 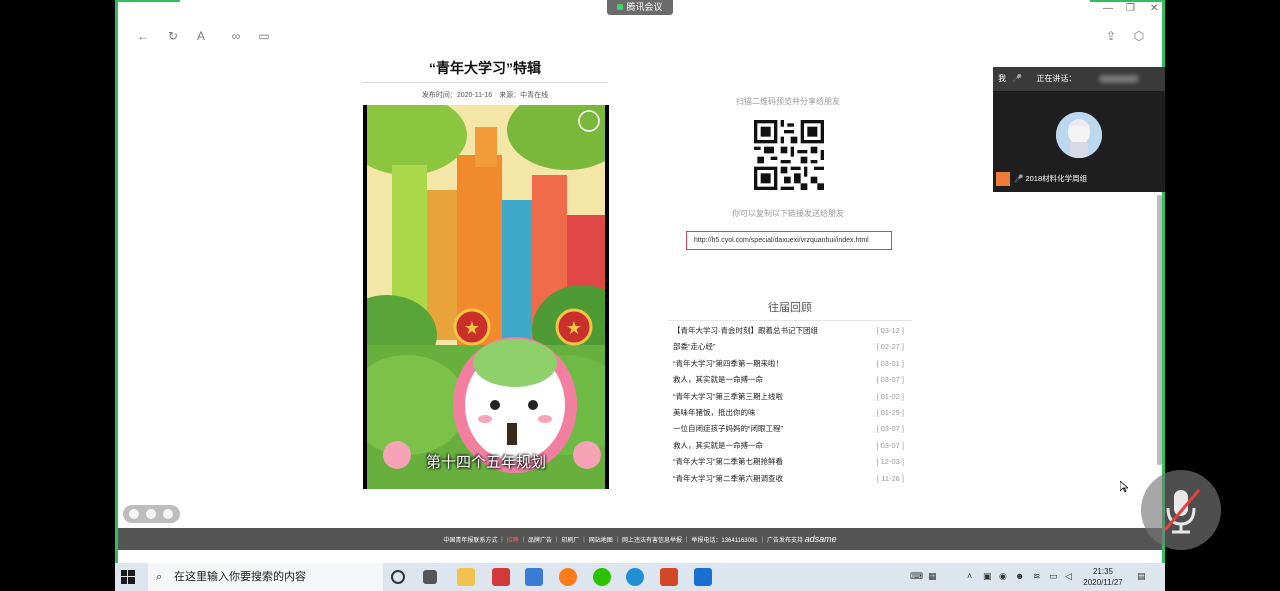 I want to click on share-border-left, so click(x=116, y=295).